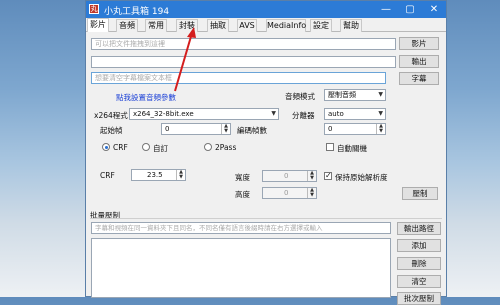  What do you see at coordinates (419, 43) in the screenshot?
I see `video-browse-button: 影片` at bounding box center [419, 43].